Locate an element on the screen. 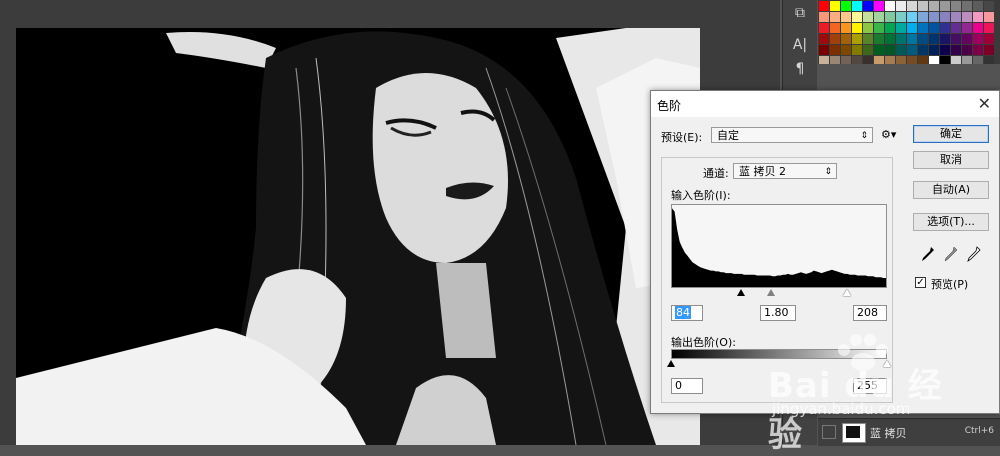 The height and width of the screenshot is (456, 1000). layer-row: 蓝 拷贝 Ctrl+6 is located at coordinates (909, 432).